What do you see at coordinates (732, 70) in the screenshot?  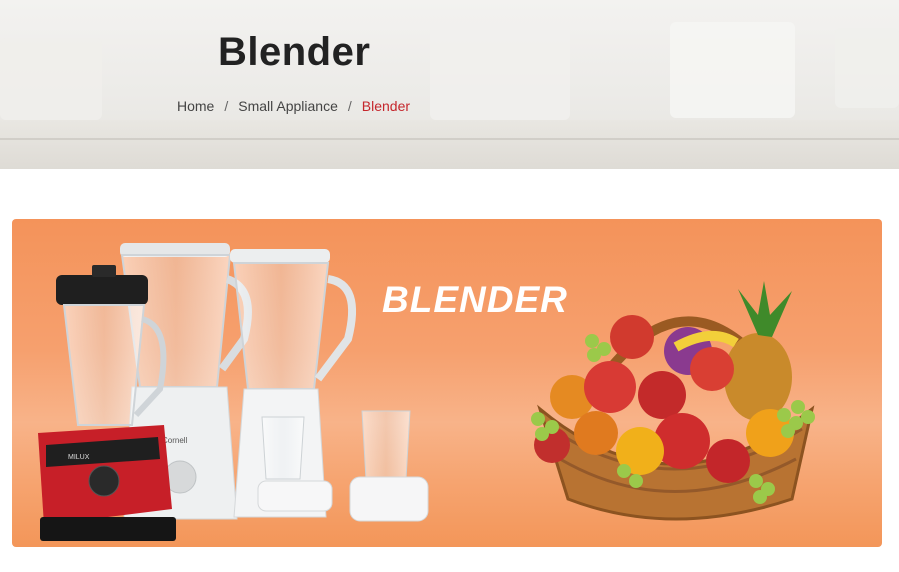 I see `background-rice-cooker-shape` at bounding box center [732, 70].